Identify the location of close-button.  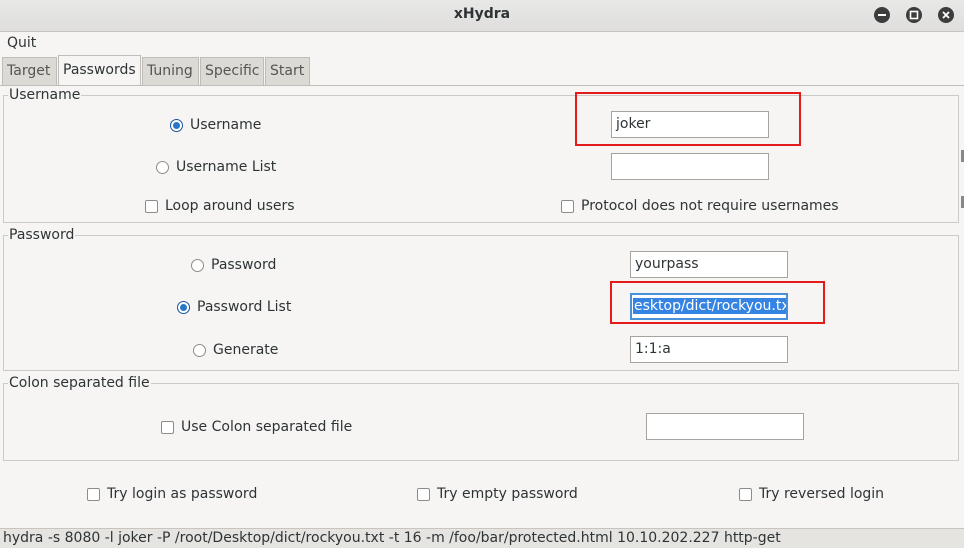
(946, 15).